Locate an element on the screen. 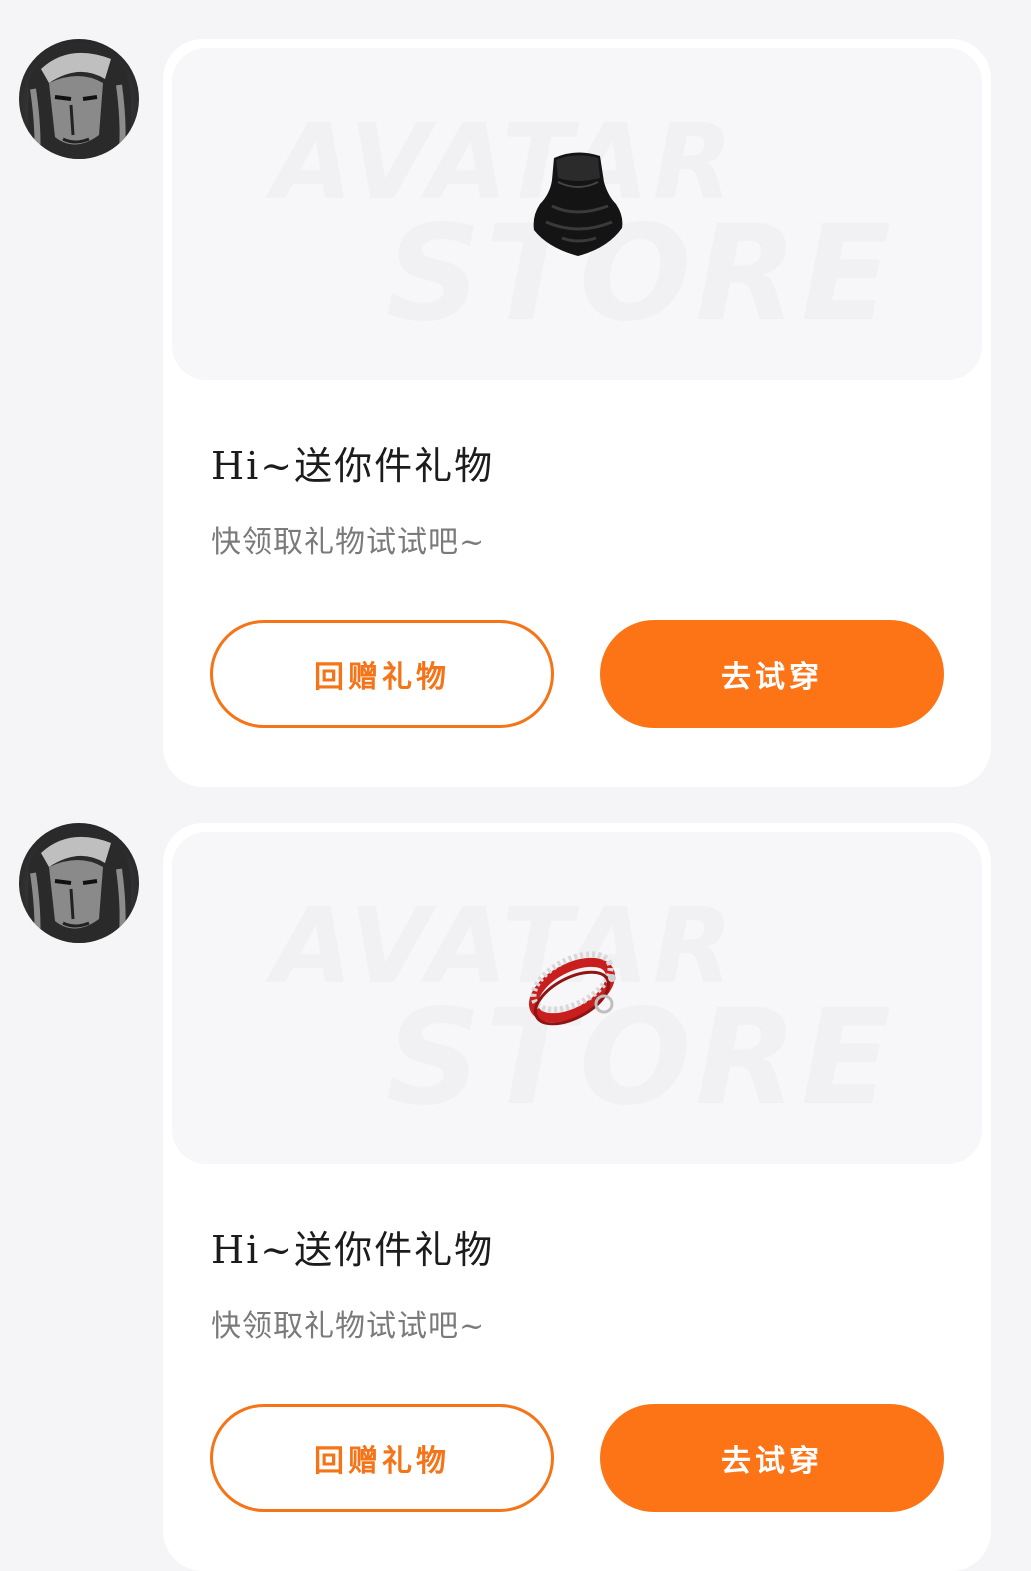  black-face-mask-icon is located at coordinates (578, 204).